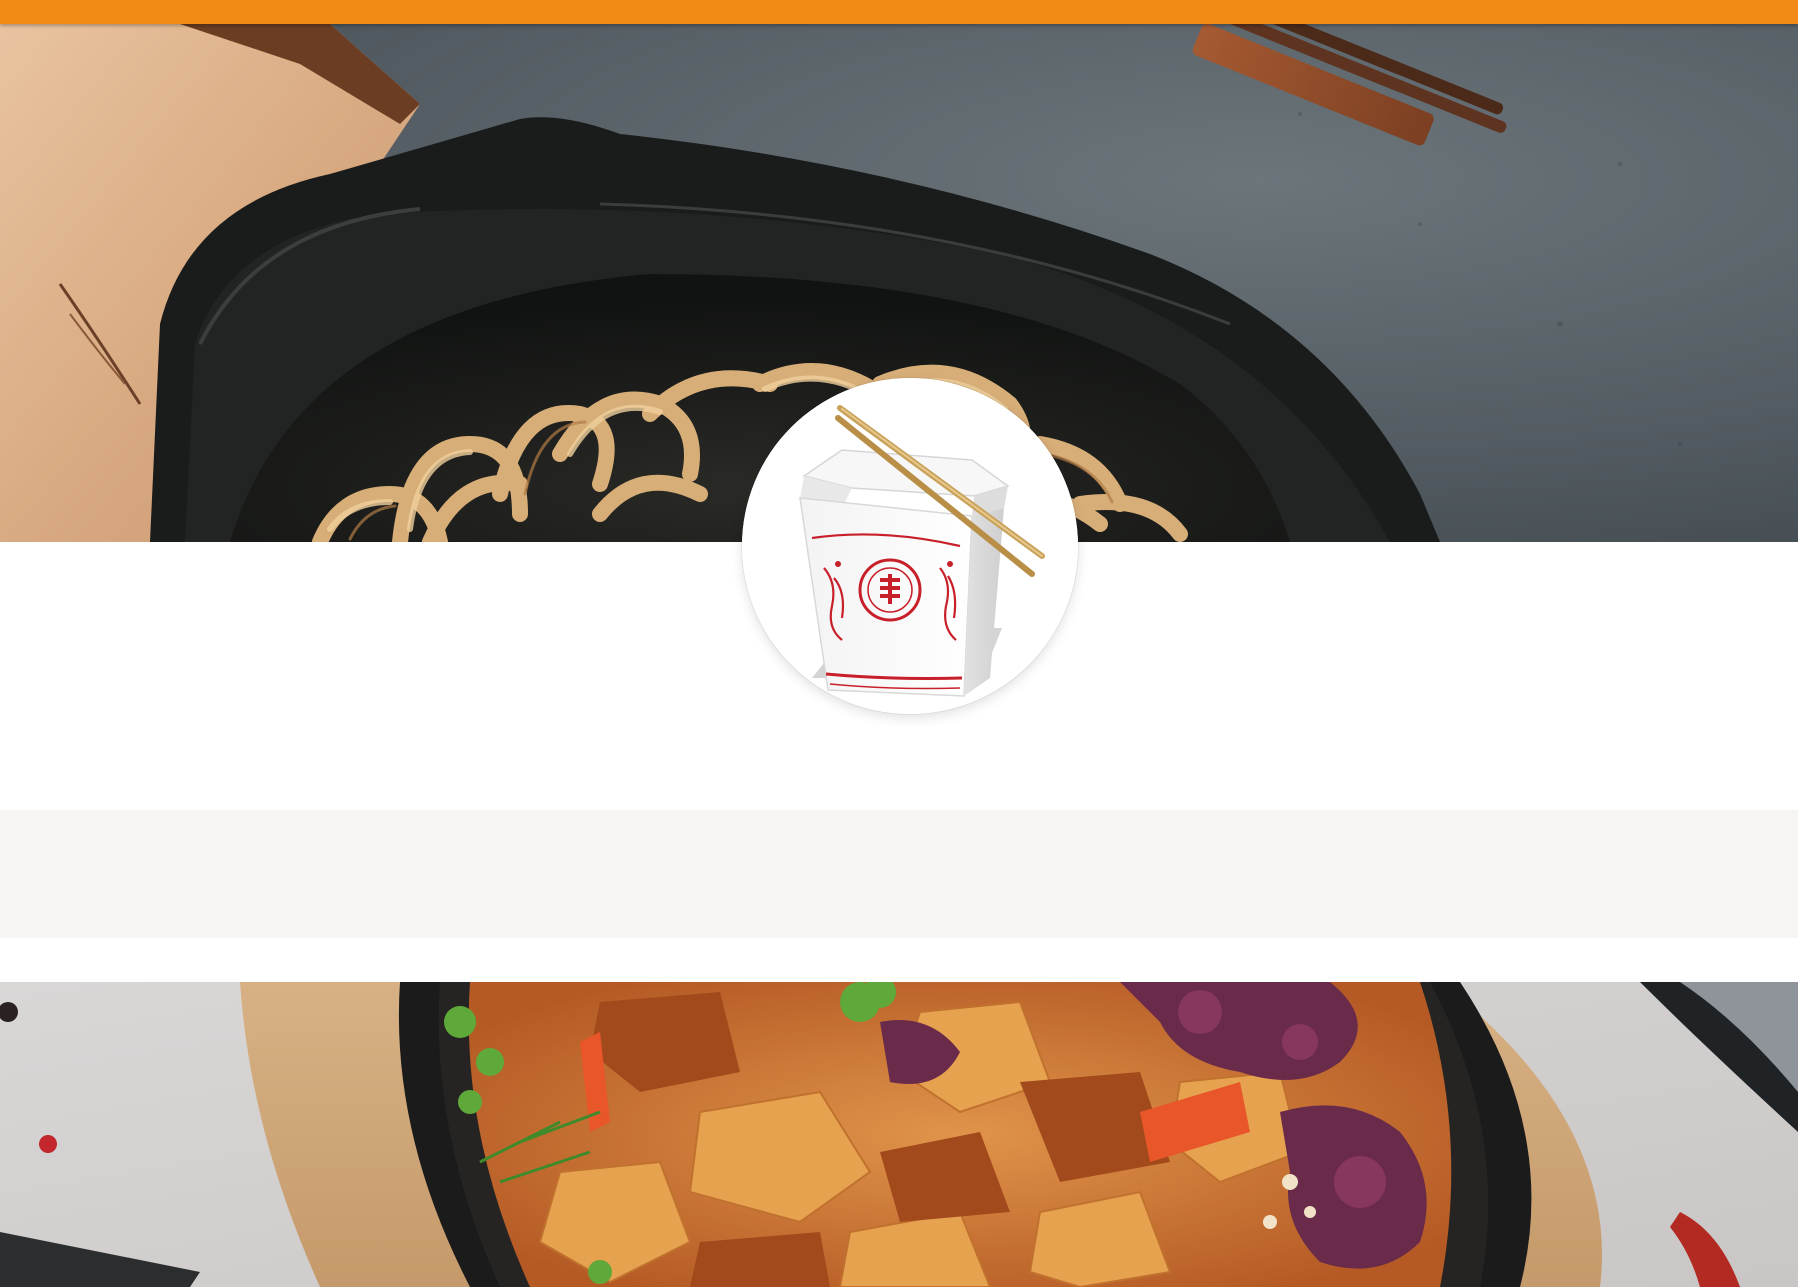  Describe the element at coordinates (899, 874) in the screenshot. I see `cream-divider-band` at that location.